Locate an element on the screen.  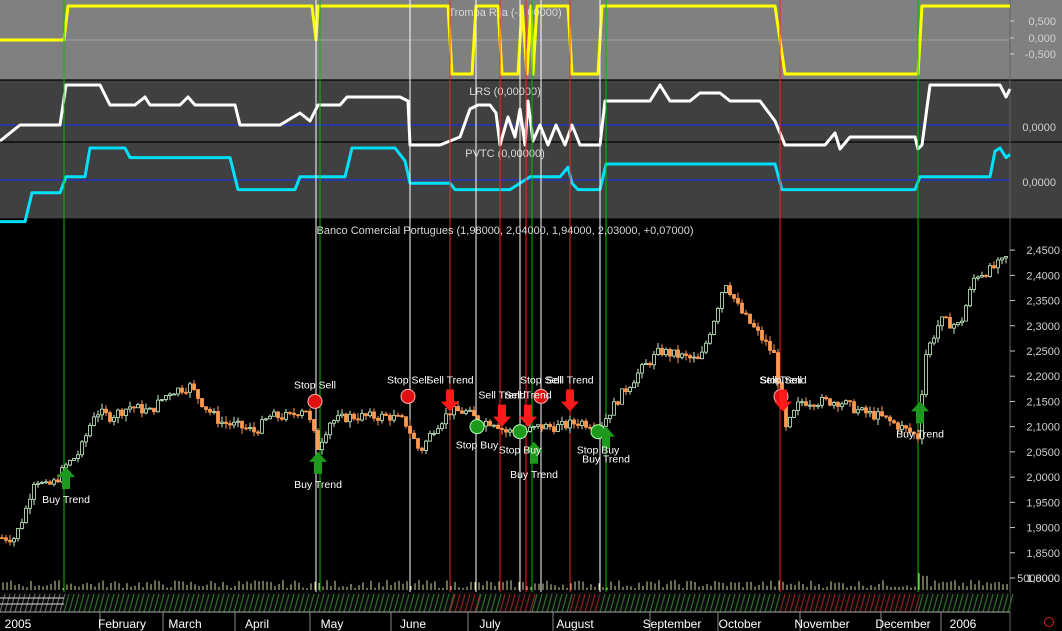
month-label: November is located at coordinates (821, 624).